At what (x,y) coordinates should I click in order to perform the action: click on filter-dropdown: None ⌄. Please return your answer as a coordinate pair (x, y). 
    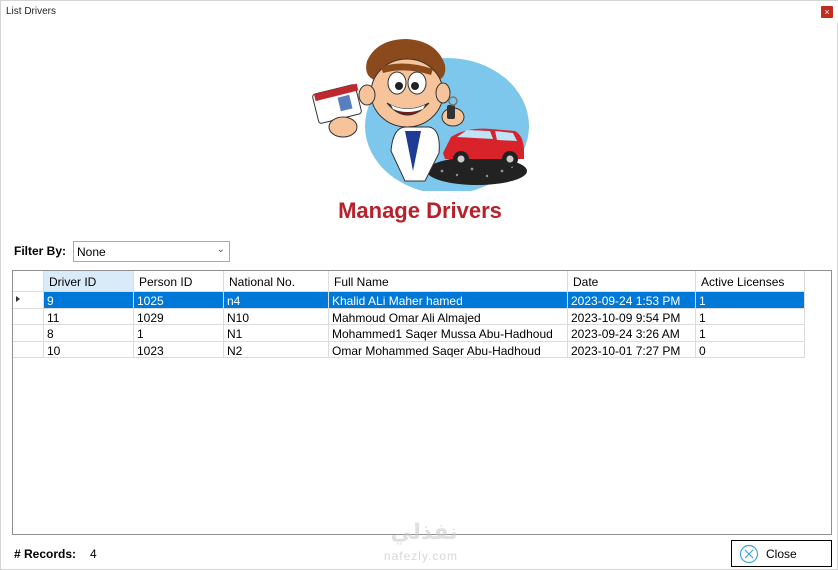
    Looking at the image, I should click on (151, 251).